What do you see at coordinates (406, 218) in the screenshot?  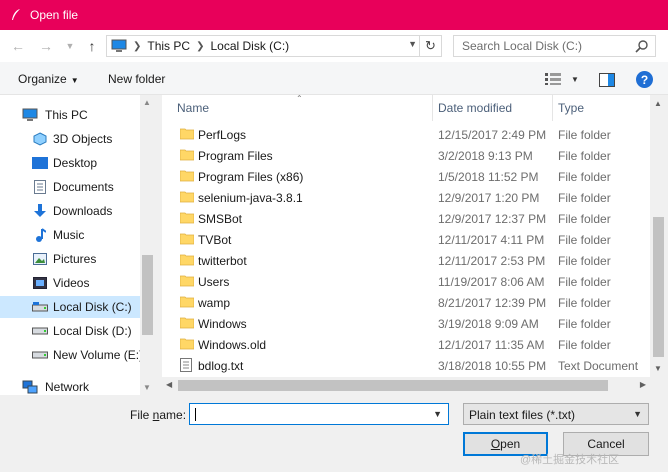 I see `file-row: SMSBot 12/9/2017 12:37 PM File folder` at bounding box center [406, 218].